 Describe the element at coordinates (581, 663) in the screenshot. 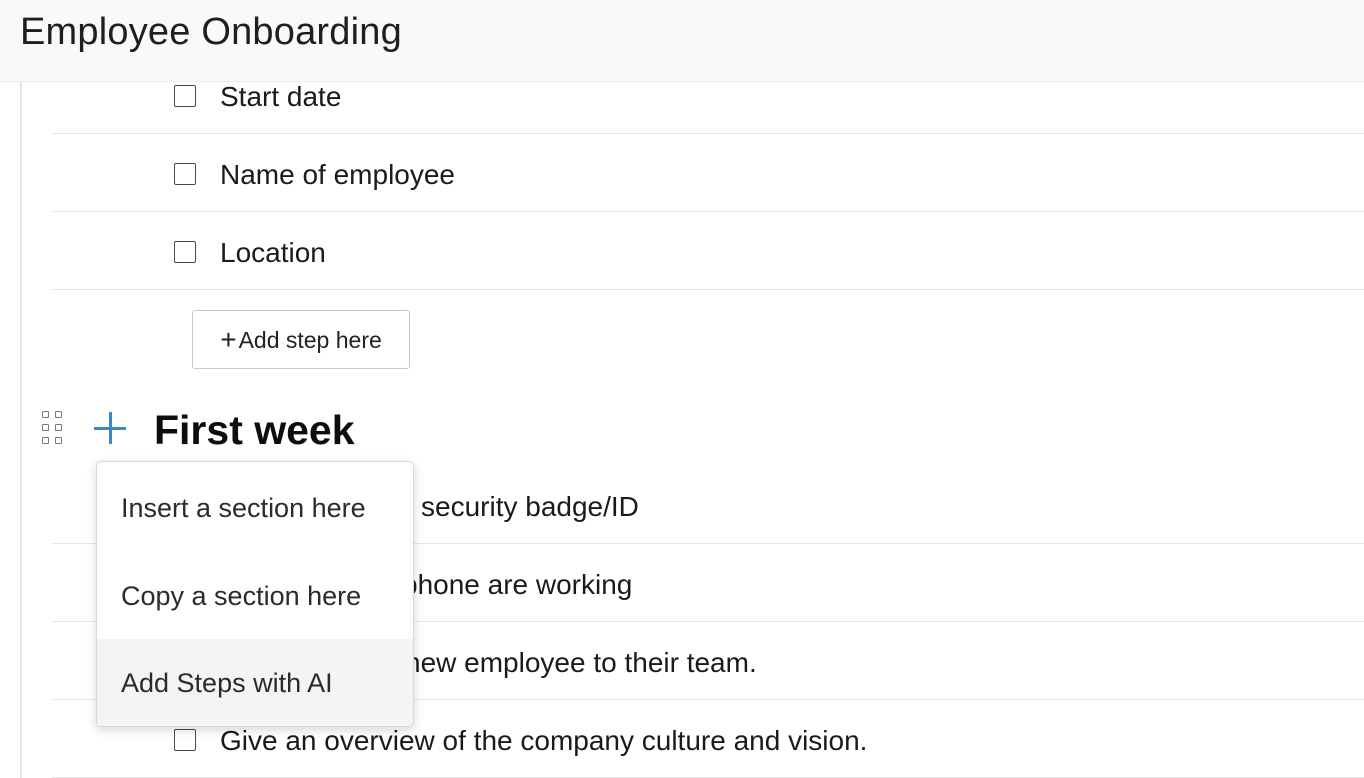

I see `step-label: new employee to their team.` at that location.